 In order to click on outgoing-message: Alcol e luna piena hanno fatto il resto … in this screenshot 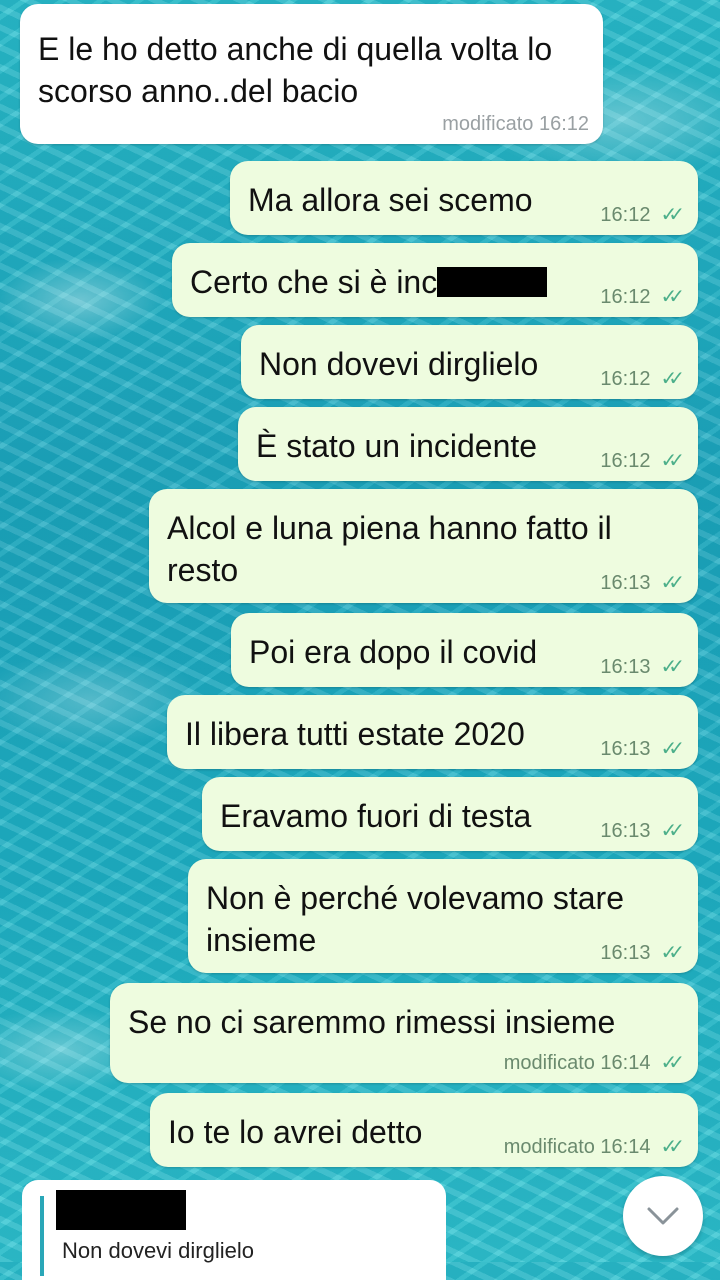, I will do `click(423, 546)`.